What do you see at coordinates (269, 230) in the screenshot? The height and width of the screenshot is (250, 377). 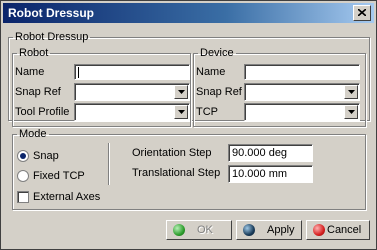 I see `apply-button: Apply` at bounding box center [269, 230].